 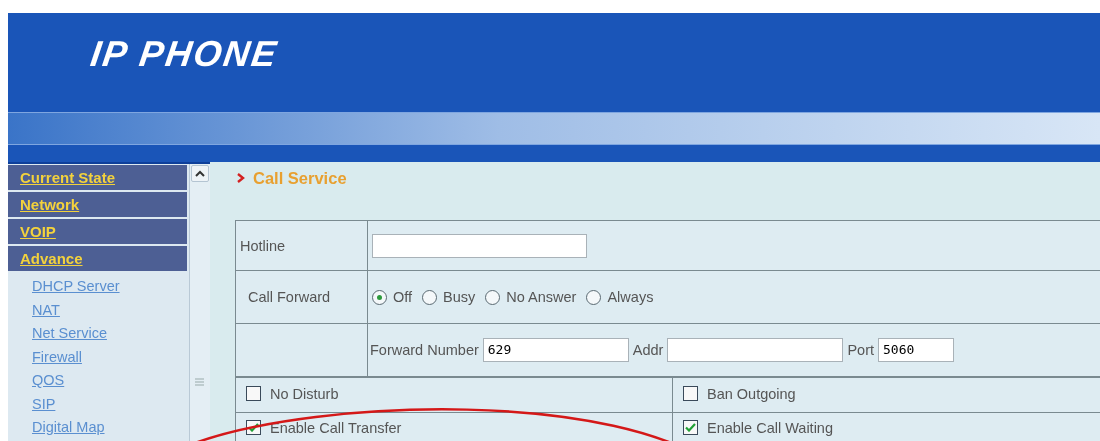 I want to click on checkbox-label: Ban Outgoing, so click(x=751, y=393).